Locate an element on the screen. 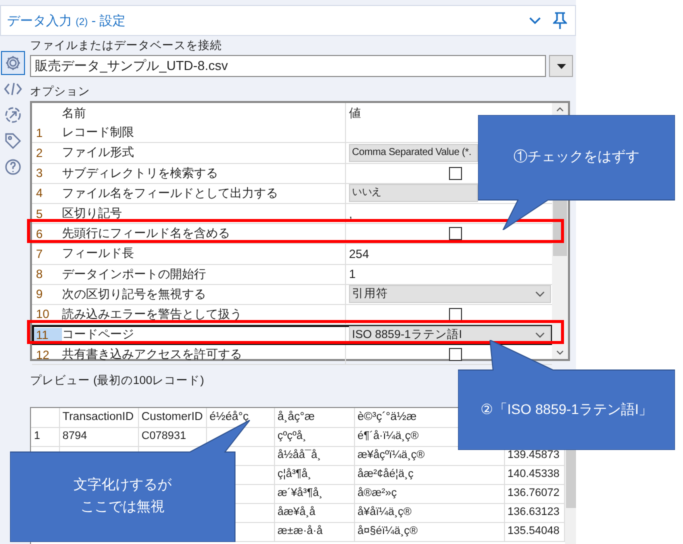 This screenshot has height=544, width=683. row-number: 6 is located at coordinates (39, 233).